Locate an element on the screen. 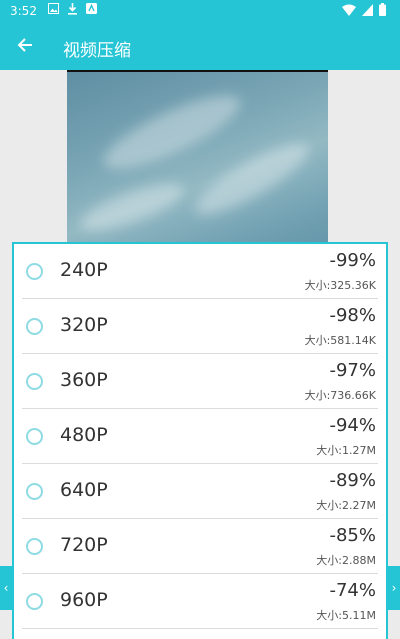 This screenshot has width=400, height=639. wifi-icon is located at coordinates (349, 11).